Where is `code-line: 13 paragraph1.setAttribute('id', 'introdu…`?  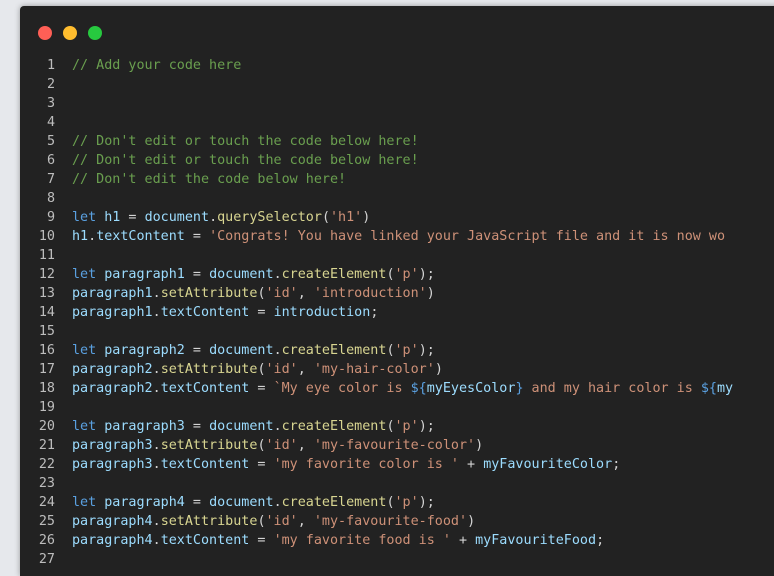
code-line: 13 paragraph1.setAttribute('id', 'introdu… is located at coordinates (389, 293).